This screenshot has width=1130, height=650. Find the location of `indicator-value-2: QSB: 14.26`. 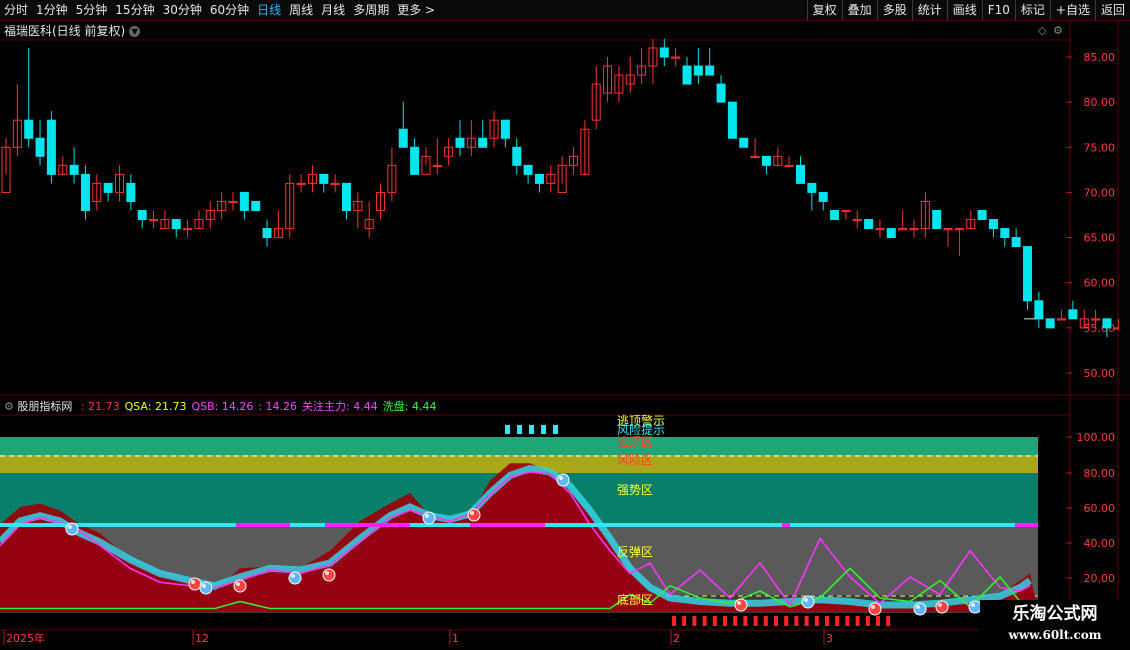

indicator-value-2: QSB: 14.26 is located at coordinates (222, 406).